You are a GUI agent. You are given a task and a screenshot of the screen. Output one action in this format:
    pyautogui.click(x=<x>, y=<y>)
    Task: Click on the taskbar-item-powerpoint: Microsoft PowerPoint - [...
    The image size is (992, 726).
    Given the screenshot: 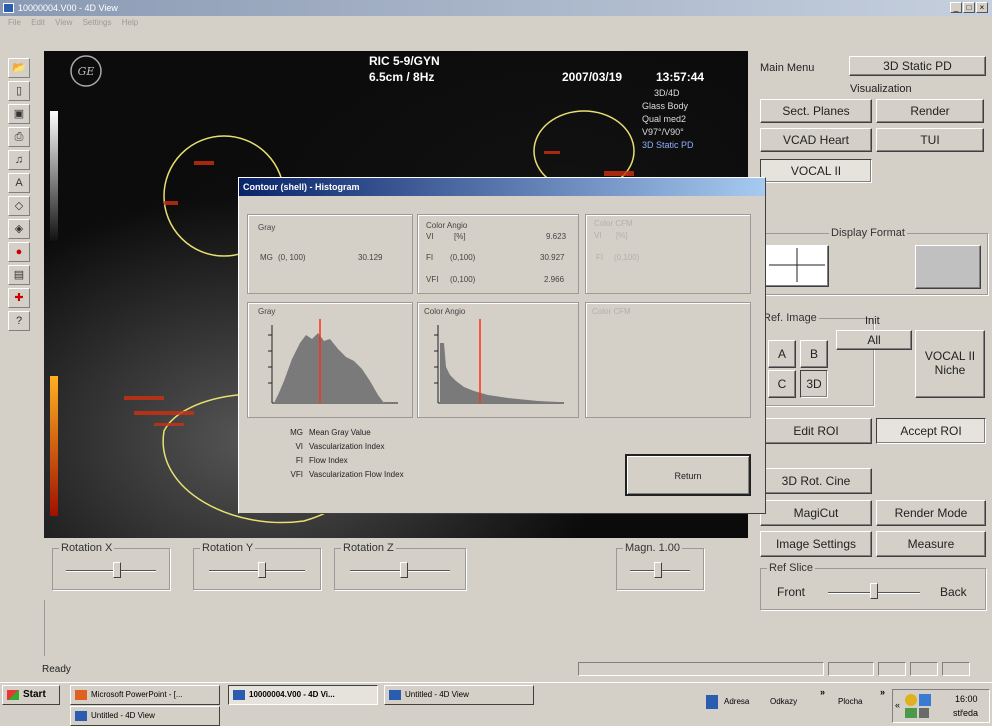 What is the action you would take?
    pyautogui.click(x=145, y=695)
    